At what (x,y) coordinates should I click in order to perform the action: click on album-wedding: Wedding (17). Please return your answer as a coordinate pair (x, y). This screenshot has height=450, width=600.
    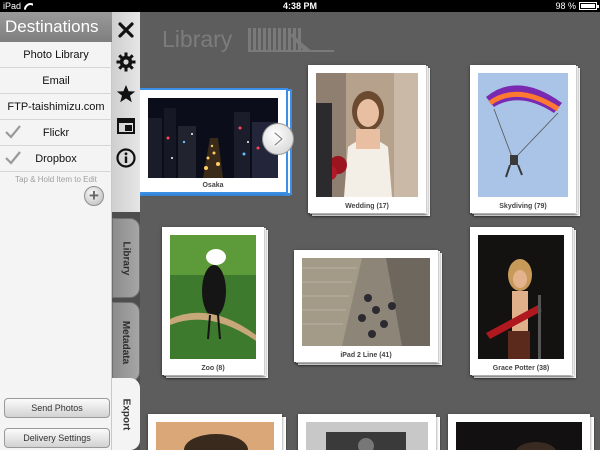
    Looking at the image, I should click on (370, 141).